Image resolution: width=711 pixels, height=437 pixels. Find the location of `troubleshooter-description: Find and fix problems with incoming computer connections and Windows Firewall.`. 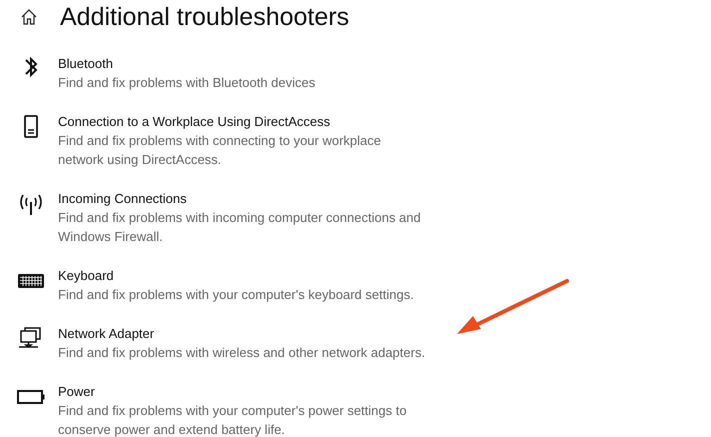

troubleshooter-description: Find and fix problems with incoming computer connections and Windows Firewall. is located at coordinates (239, 227).